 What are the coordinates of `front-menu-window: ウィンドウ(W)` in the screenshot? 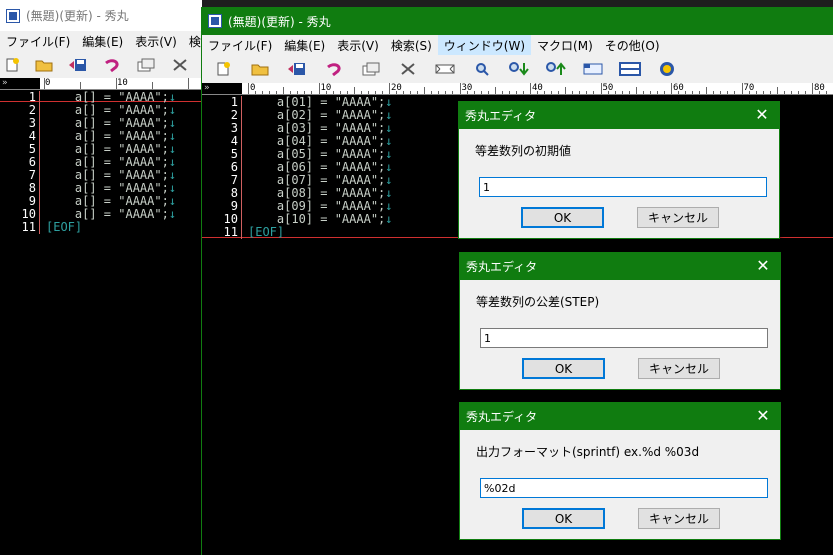 It's located at (484, 45).